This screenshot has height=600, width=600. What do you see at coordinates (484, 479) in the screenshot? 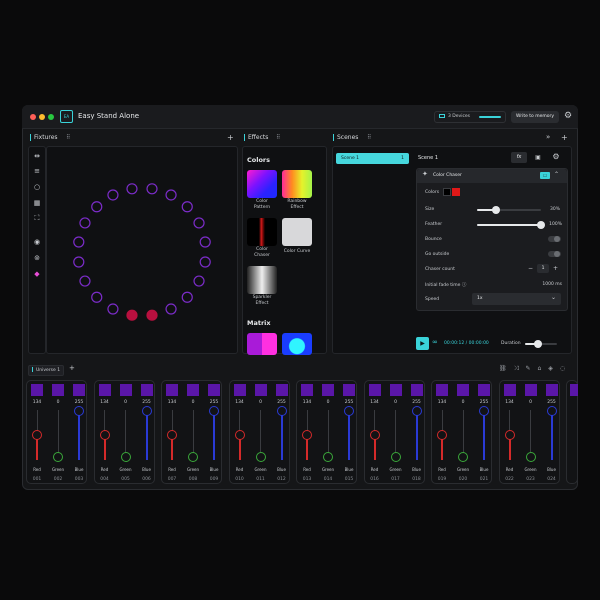
I see `channel-number: 021` at bounding box center [484, 479].